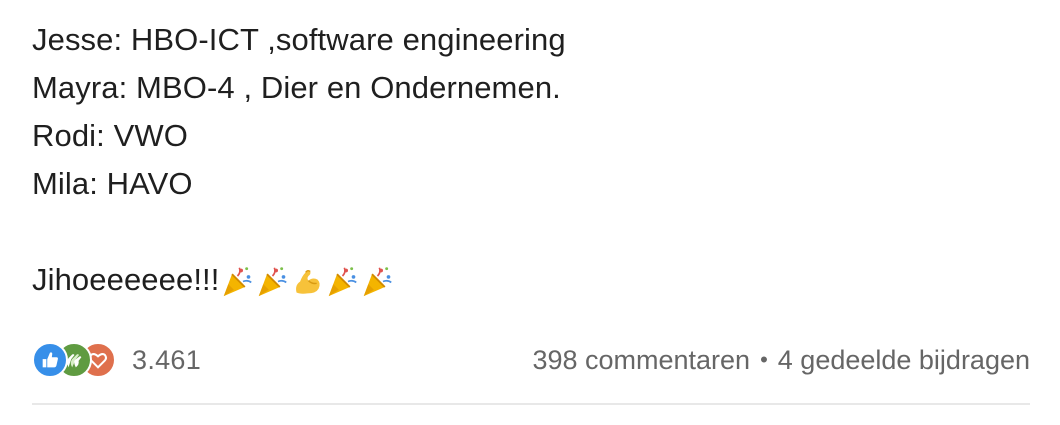 This screenshot has height=425, width=1060. I want to click on reaction-icons, so click(74, 360).